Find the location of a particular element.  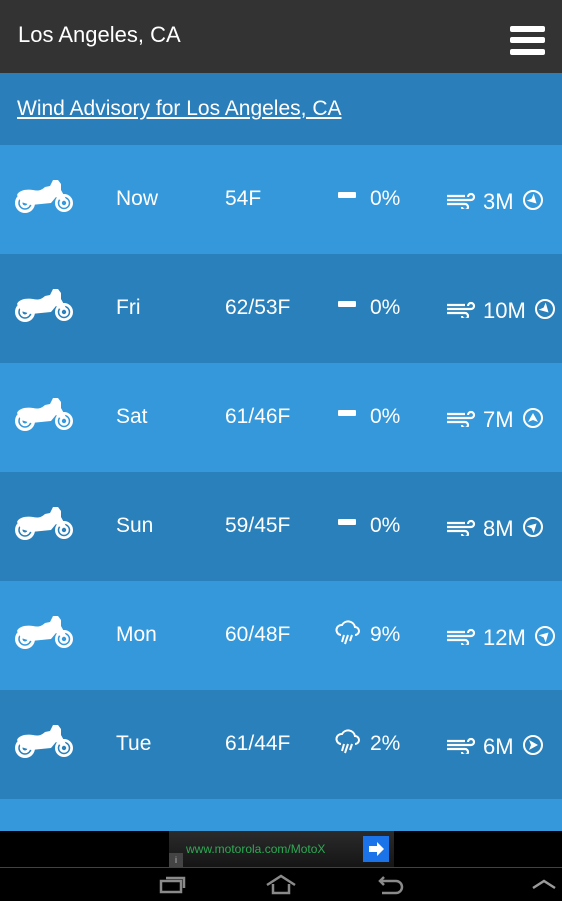

forecast-row: Sun 59/45F 0% 8M is located at coordinates (281, 526).